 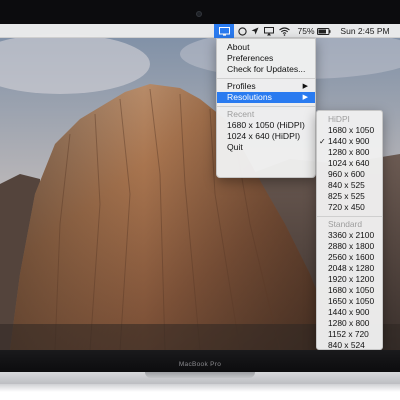 What do you see at coordinates (199, 14) in the screenshot?
I see `camera-icon` at bounding box center [199, 14].